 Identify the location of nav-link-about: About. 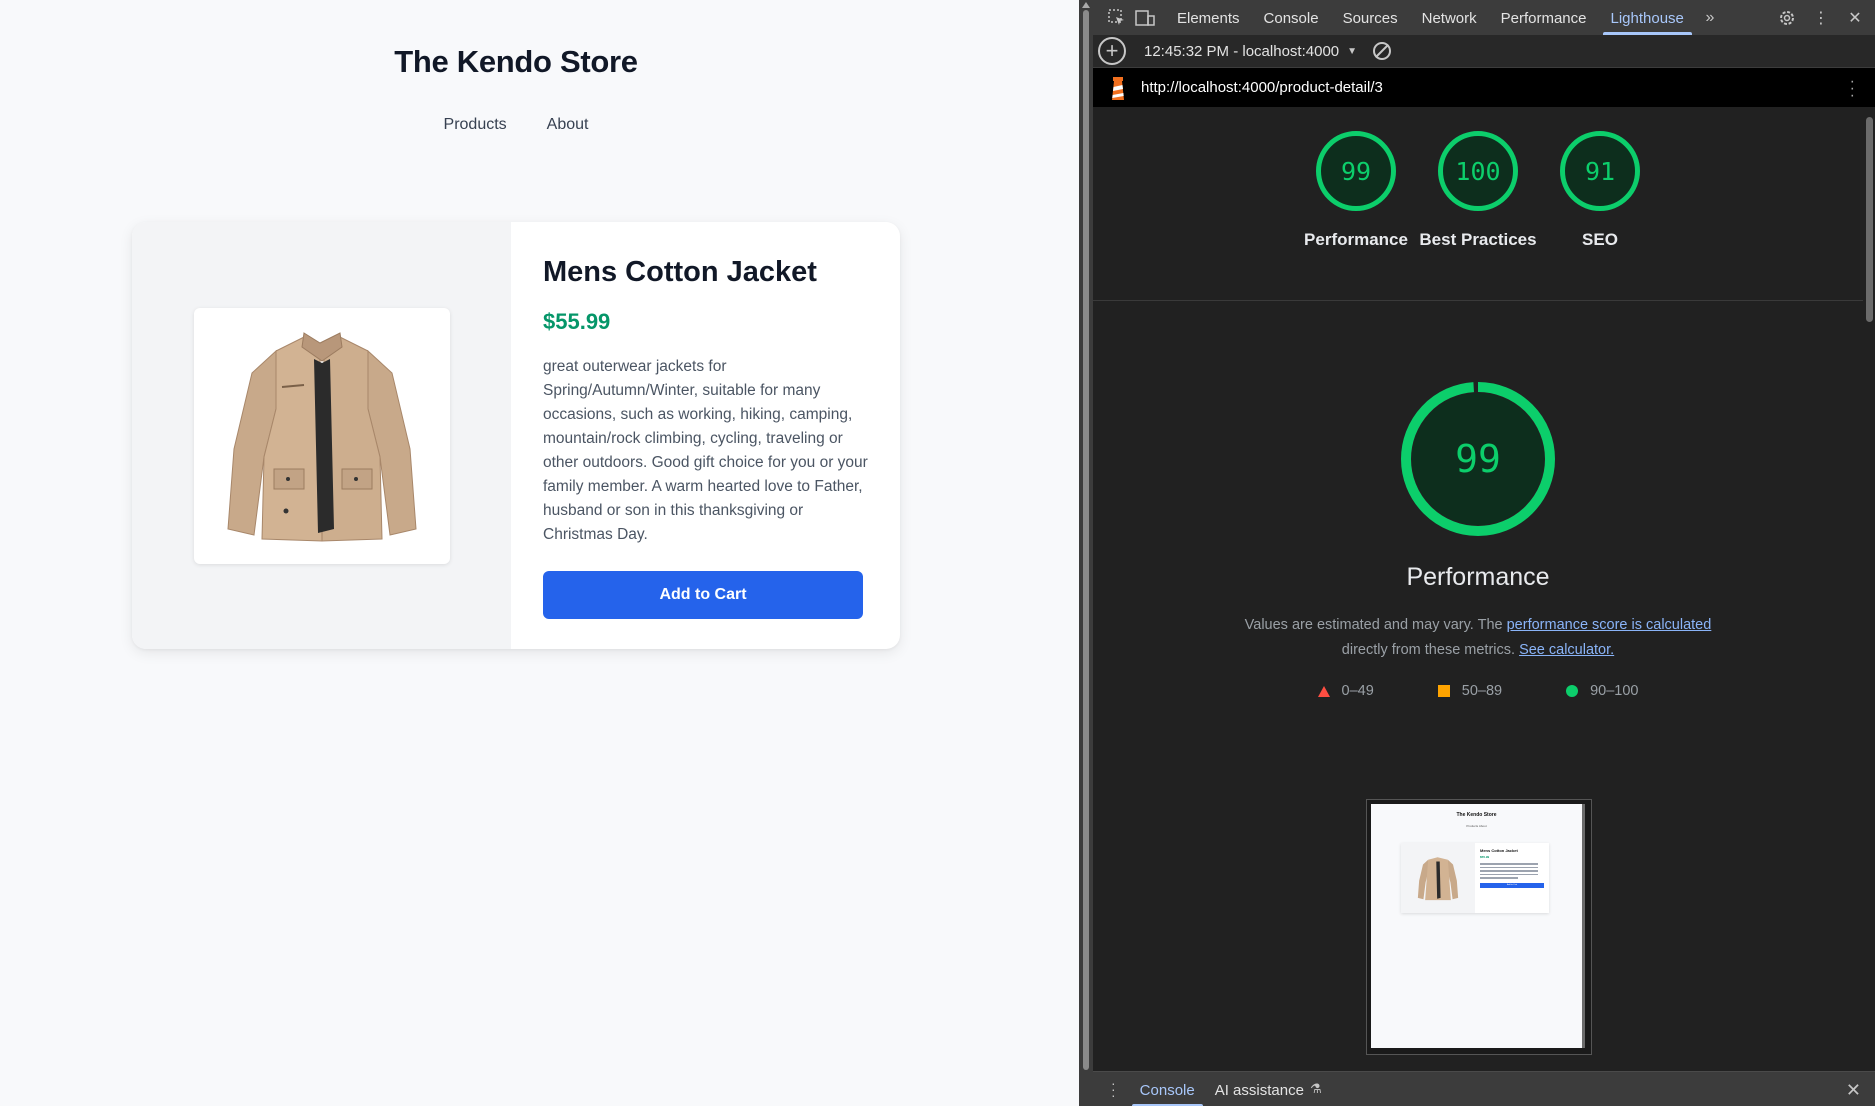
(568, 125).